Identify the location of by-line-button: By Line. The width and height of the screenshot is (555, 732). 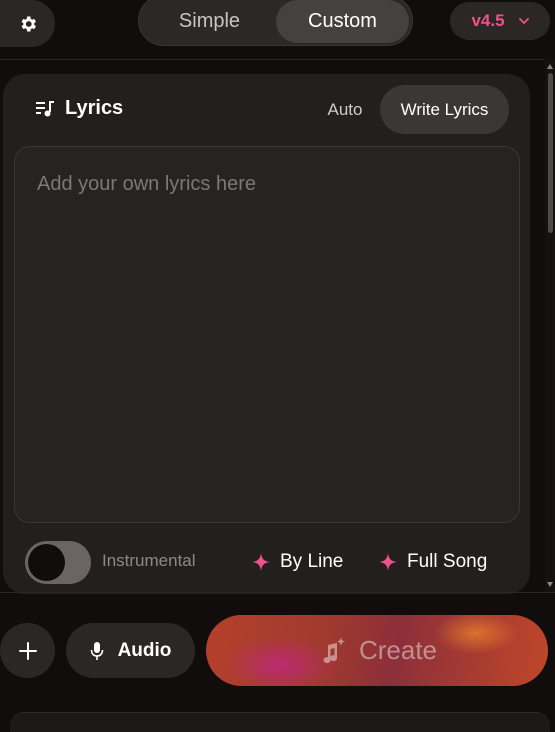
(297, 562).